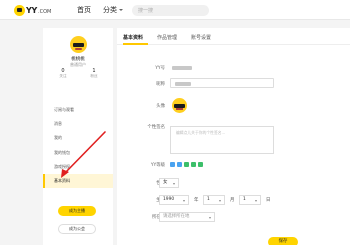 The image size is (350, 245). Describe the element at coordinates (283, 241) in the screenshot. I see `save-button: 保存` at that location.